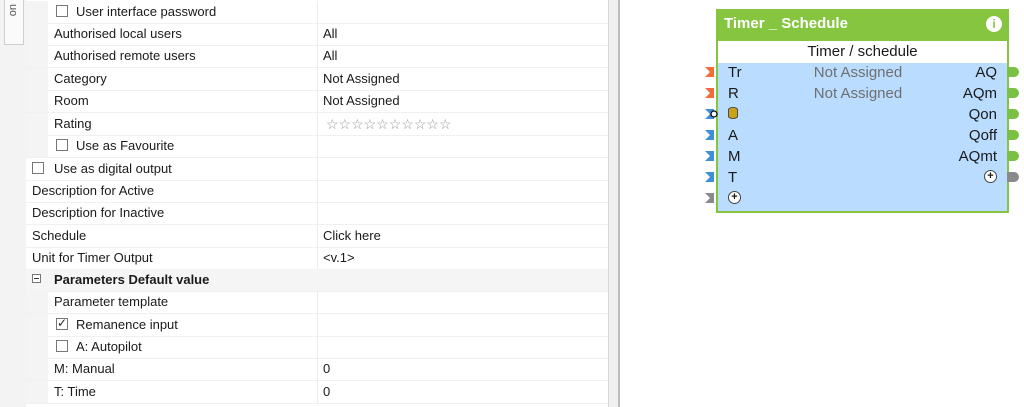 The image size is (1024, 407). What do you see at coordinates (317, 191) in the screenshot?
I see `property-row: Description for Active` at bounding box center [317, 191].